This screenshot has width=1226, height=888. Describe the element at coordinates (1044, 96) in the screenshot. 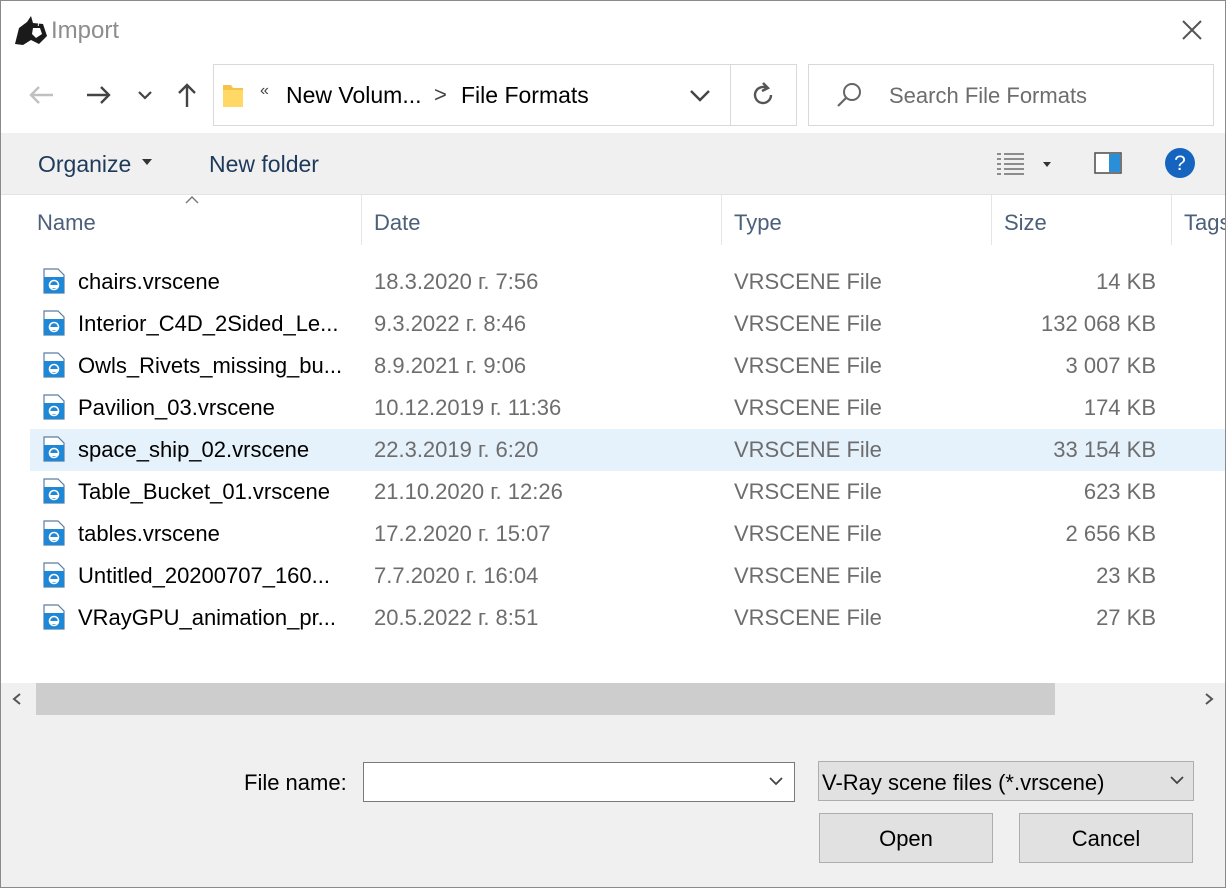

I see `search-input` at that location.